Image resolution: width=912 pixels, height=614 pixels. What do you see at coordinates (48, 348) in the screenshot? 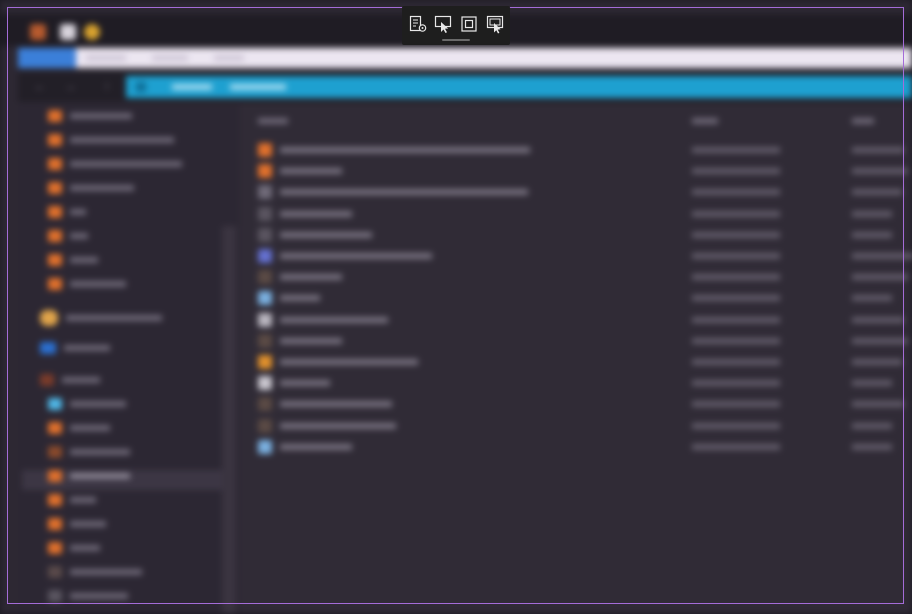
I see `onedrive-icon` at bounding box center [48, 348].